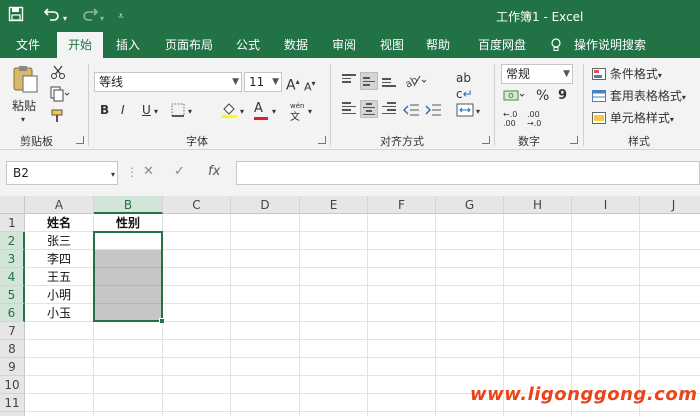  What do you see at coordinates (265, 414) in the screenshot?
I see `cell-d12` at bounding box center [265, 414].